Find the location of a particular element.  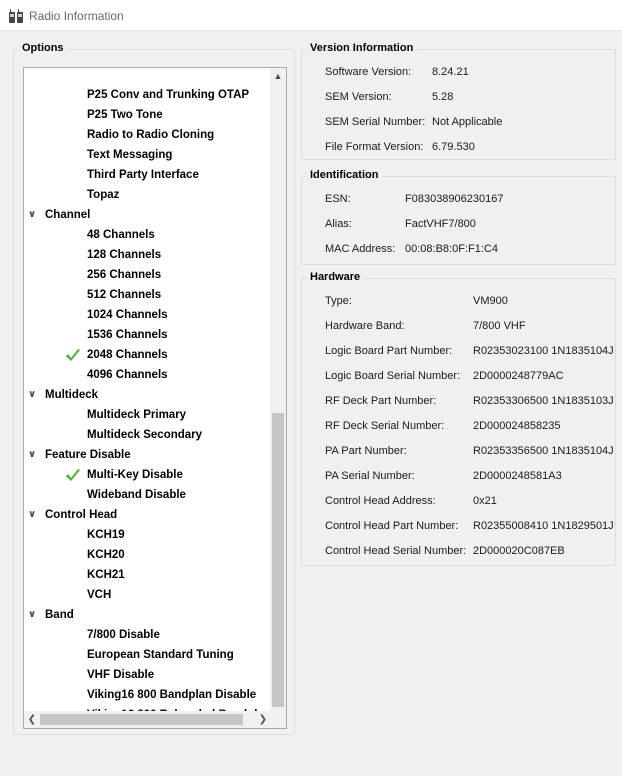

info-label: PA Serial Number: is located at coordinates (370, 476).